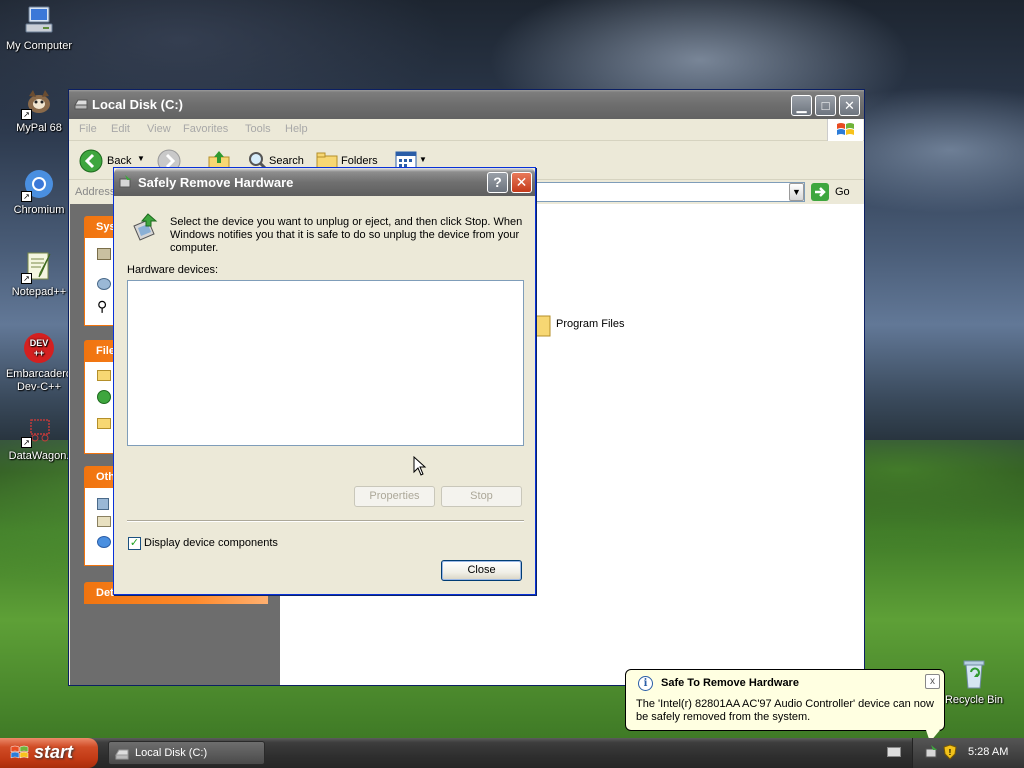 This screenshot has width=1024, height=768. I want to click on mouse-cursor-icon, so click(420, 467).